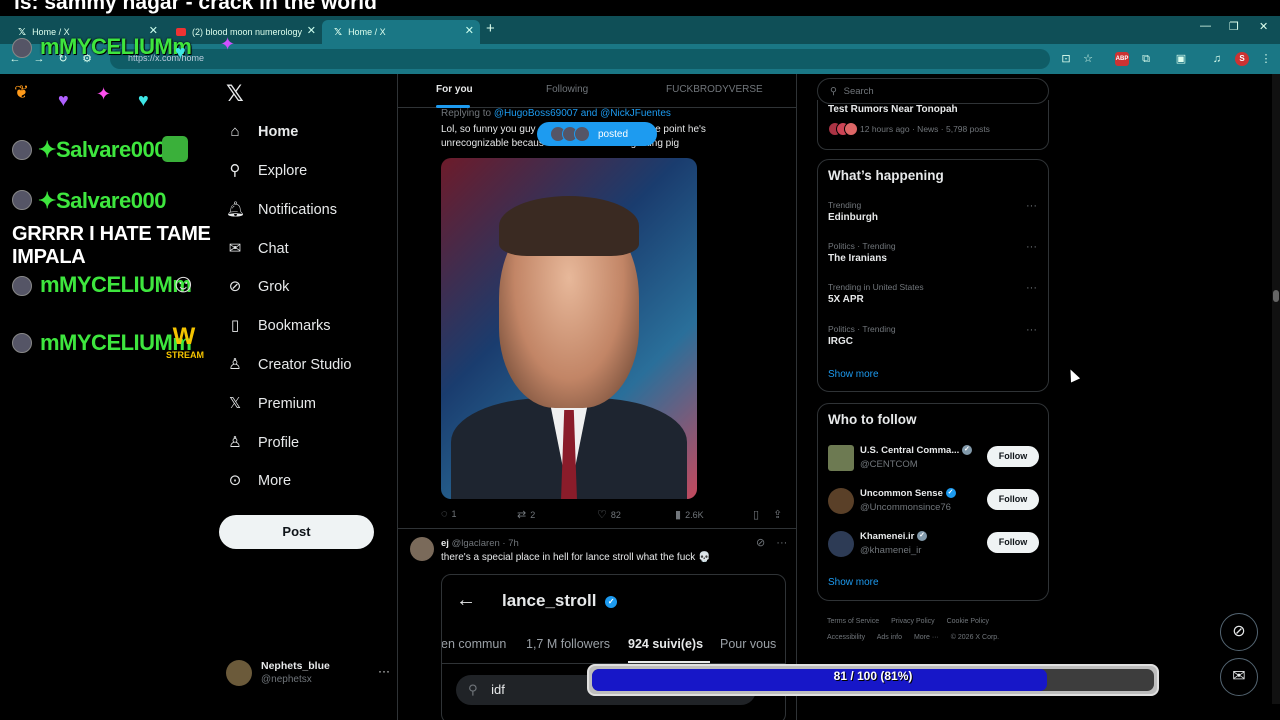  Describe the element at coordinates (714, 89) in the screenshot. I see `tab-fuckbrodyverse: FUCKBRODYVERSE` at that location.